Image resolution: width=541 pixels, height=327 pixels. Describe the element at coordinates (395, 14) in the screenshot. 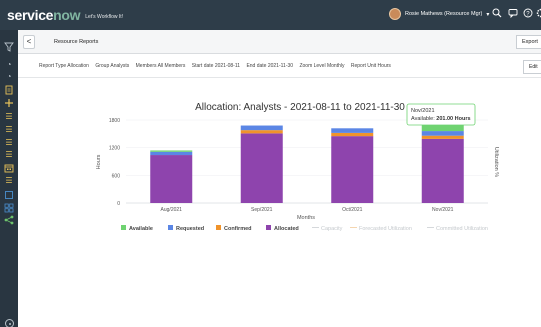

I see `avatar` at that location.